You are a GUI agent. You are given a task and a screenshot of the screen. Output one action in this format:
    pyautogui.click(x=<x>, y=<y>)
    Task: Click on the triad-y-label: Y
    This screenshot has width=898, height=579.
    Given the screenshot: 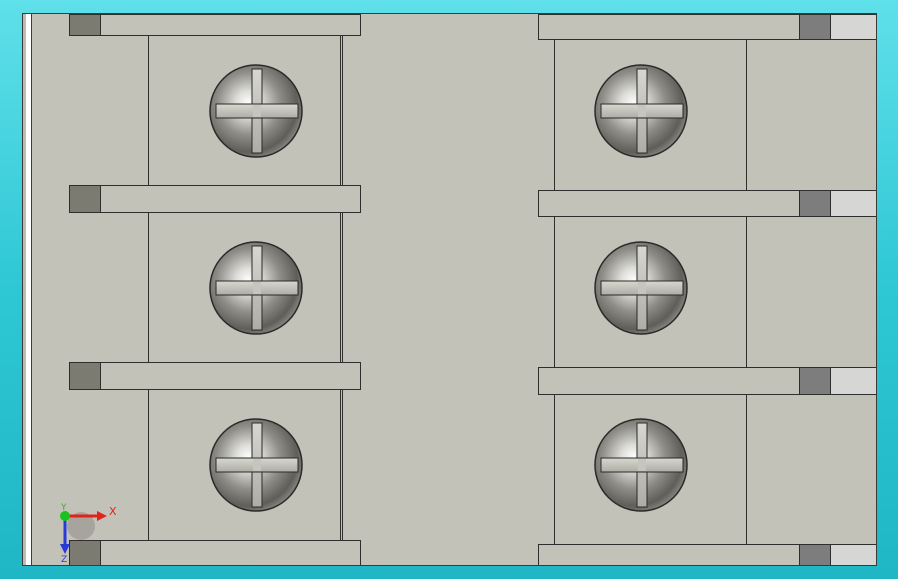 What is the action you would take?
    pyautogui.click(x=63, y=508)
    